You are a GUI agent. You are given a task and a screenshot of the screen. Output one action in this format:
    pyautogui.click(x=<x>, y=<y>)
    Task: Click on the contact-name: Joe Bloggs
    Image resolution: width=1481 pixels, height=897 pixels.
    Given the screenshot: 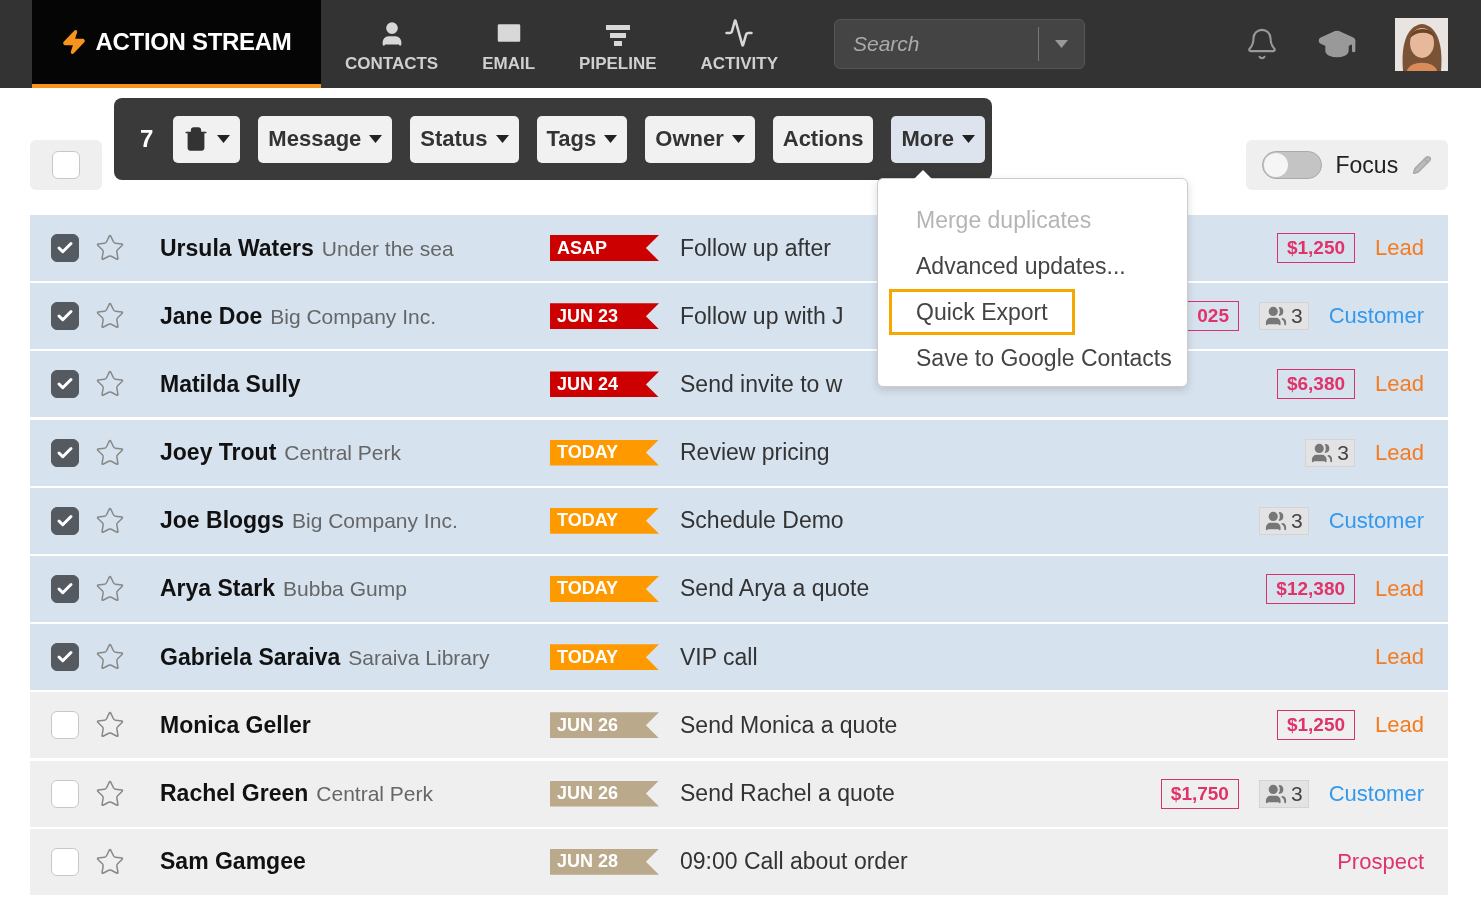 What is the action you would take?
    pyautogui.click(x=222, y=521)
    